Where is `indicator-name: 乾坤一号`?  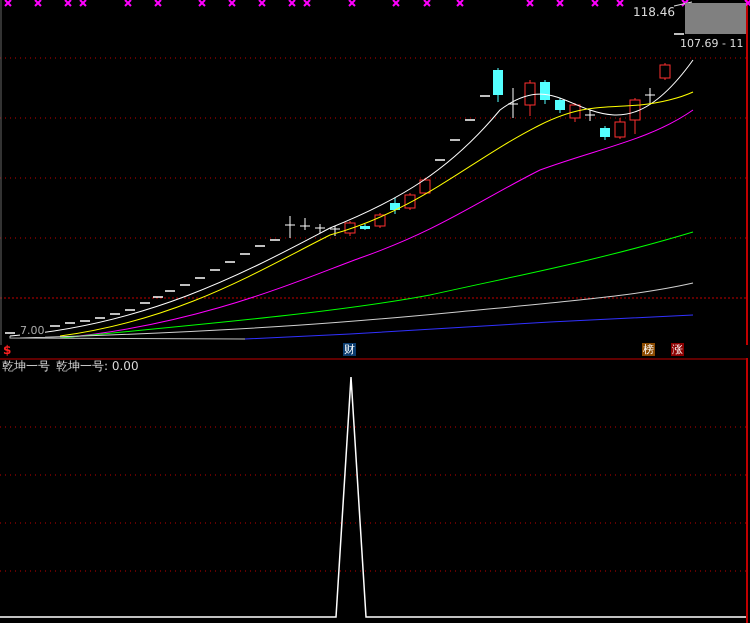 indicator-name: 乾坤一号 is located at coordinates (26, 366).